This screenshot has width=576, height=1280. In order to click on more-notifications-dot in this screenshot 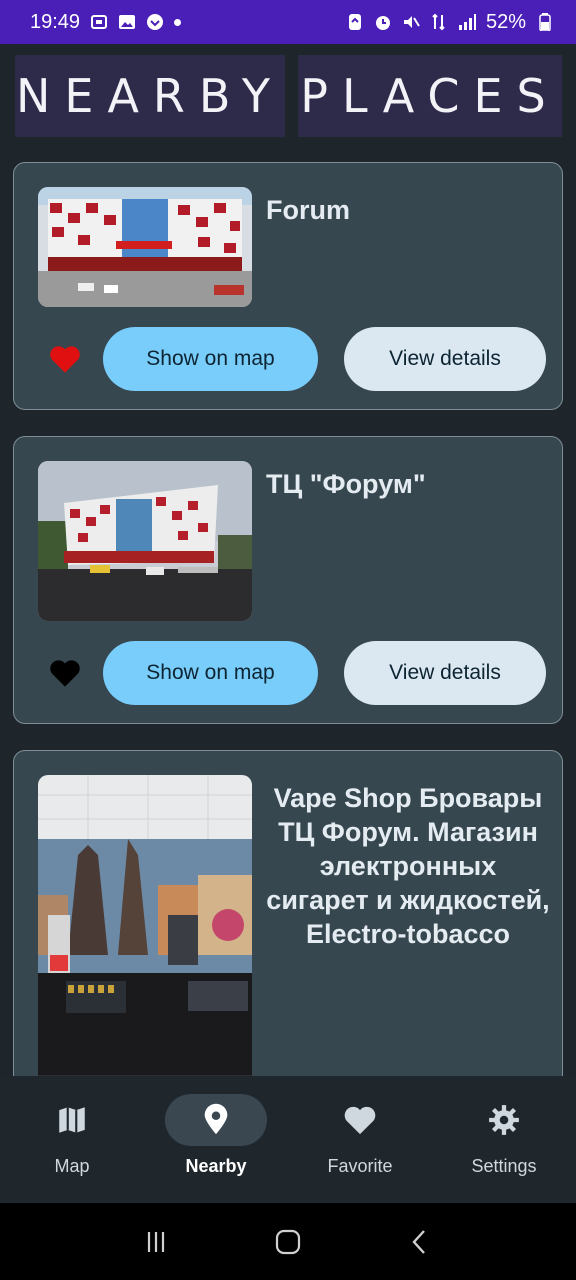, I will do `click(178, 22)`.